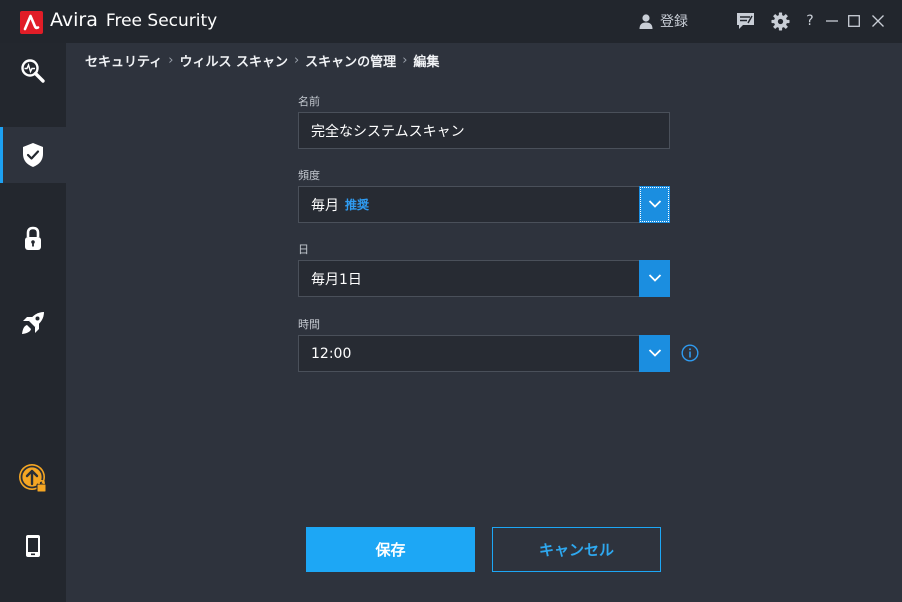 The width and height of the screenshot is (902, 602). I want to click on time-label: 時間, so click(309, 324).